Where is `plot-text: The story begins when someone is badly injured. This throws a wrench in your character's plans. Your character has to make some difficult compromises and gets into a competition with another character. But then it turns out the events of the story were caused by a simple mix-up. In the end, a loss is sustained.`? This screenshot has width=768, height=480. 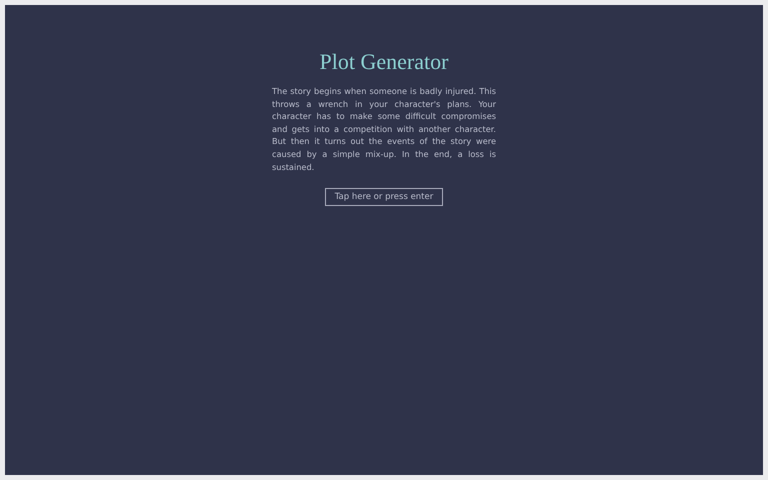 plot-text: The story begins when someone is badly injured. This throws a wrench in your character's plans. Your character has to make some difficult compromises and gets into a competition with another character. But then it turns out the events of the story were caused by a simple mix-up. In the end, a loss is sustained. is located at coordinates (384, 129).